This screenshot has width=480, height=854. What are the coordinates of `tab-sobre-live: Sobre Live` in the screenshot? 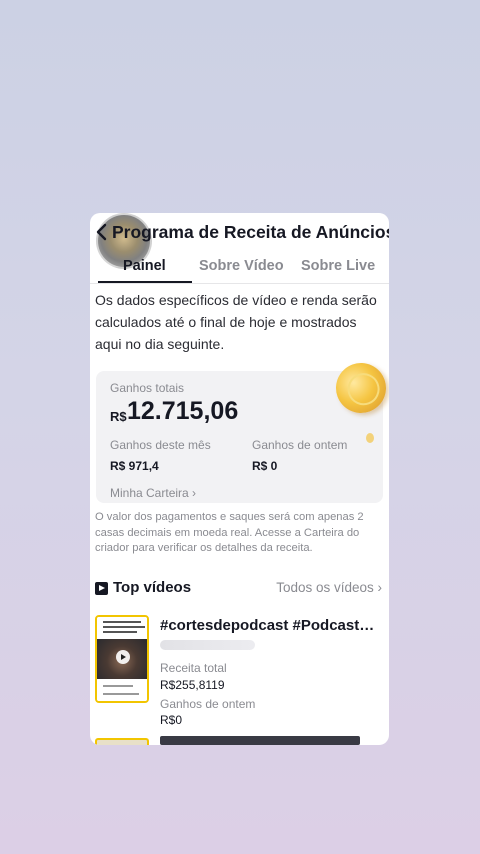 It's located at (338, 266).